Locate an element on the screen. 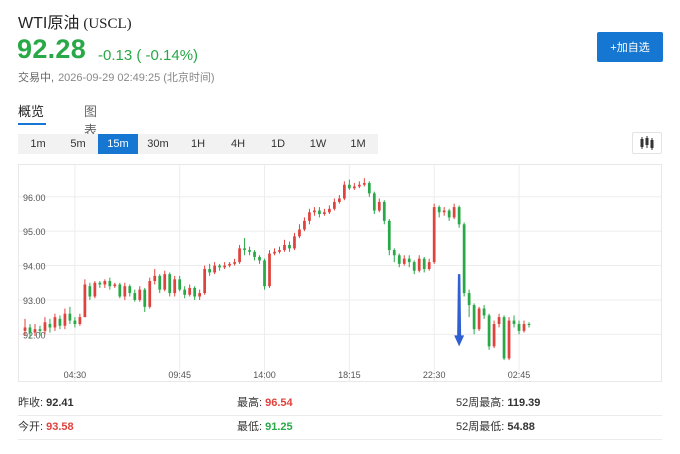 This screenshot has width=680, height=454. interval-selector: 1m 5m 15m 30m 1H 4H 1D 1W 1M is located at coordinates (198, 144).